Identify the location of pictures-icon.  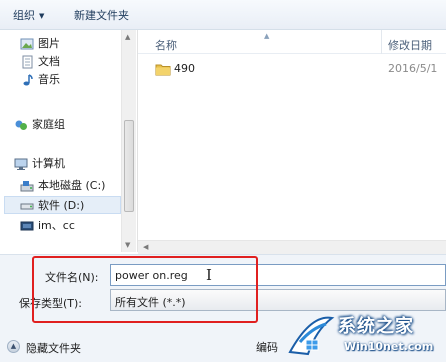
(27, 44).